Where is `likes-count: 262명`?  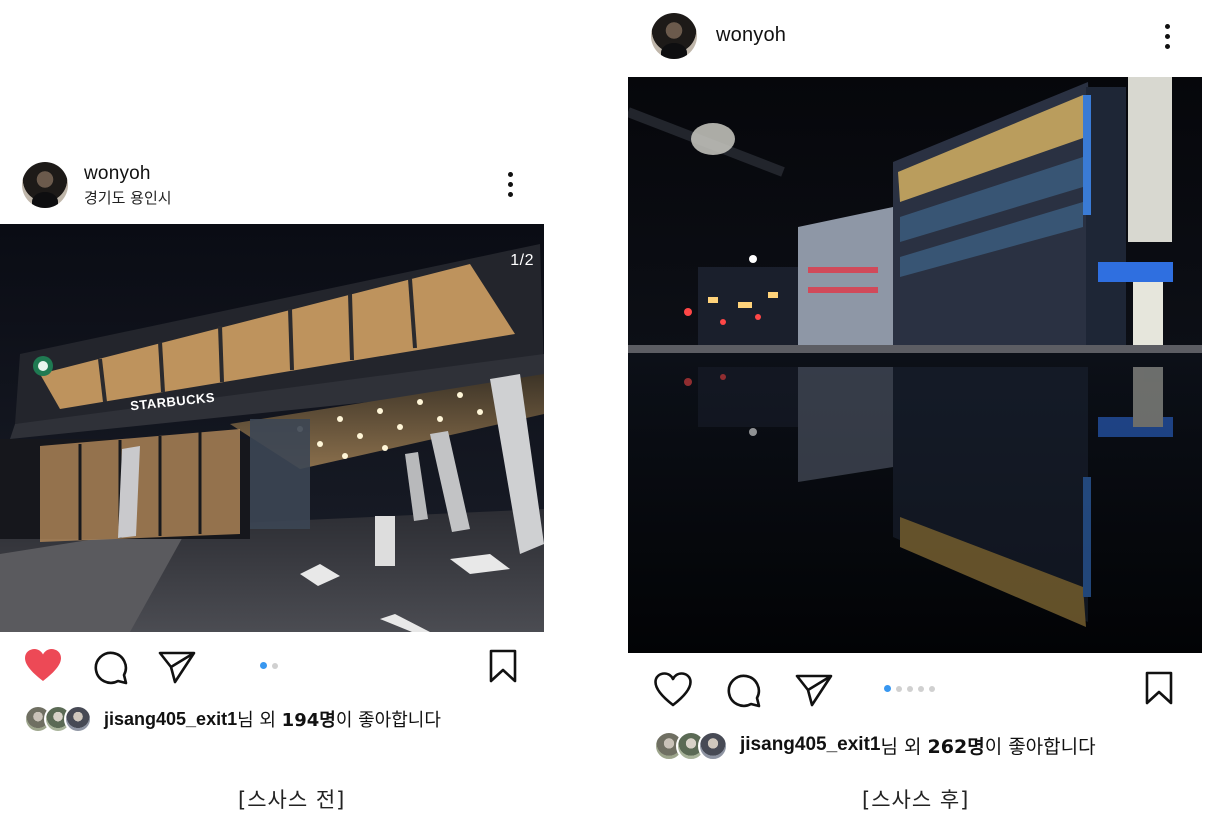
likes-count: 262명 is located at coordinates (956, 745).